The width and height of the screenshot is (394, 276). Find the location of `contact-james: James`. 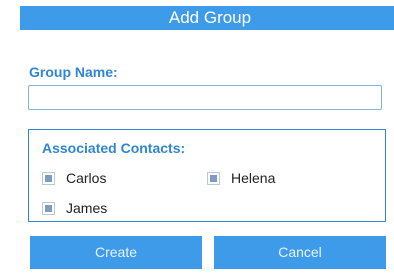

contact-james: James is located at coordinates (74, 208).